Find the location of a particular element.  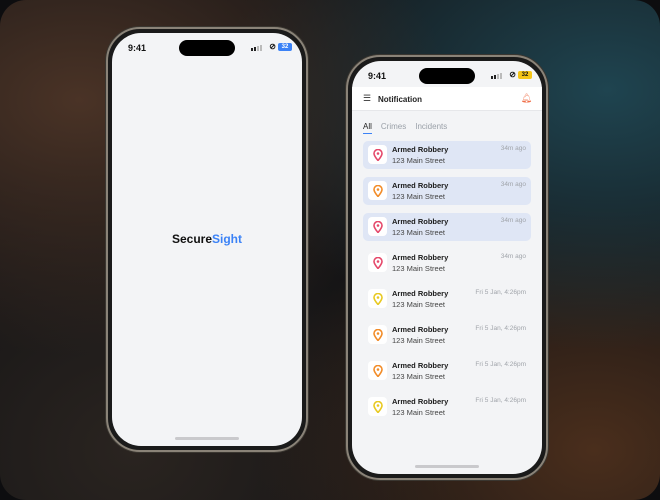

brand-logo: SecureSight is located at coordinates (207, 239).